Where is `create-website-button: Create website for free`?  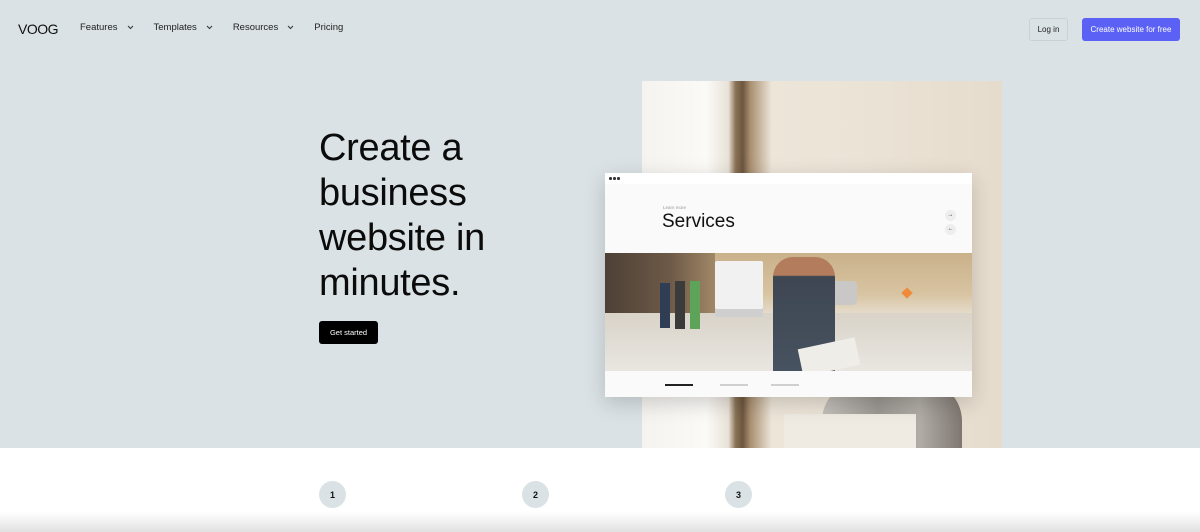 create-website-button: Create website for free is located at coordinates (1131, 29).